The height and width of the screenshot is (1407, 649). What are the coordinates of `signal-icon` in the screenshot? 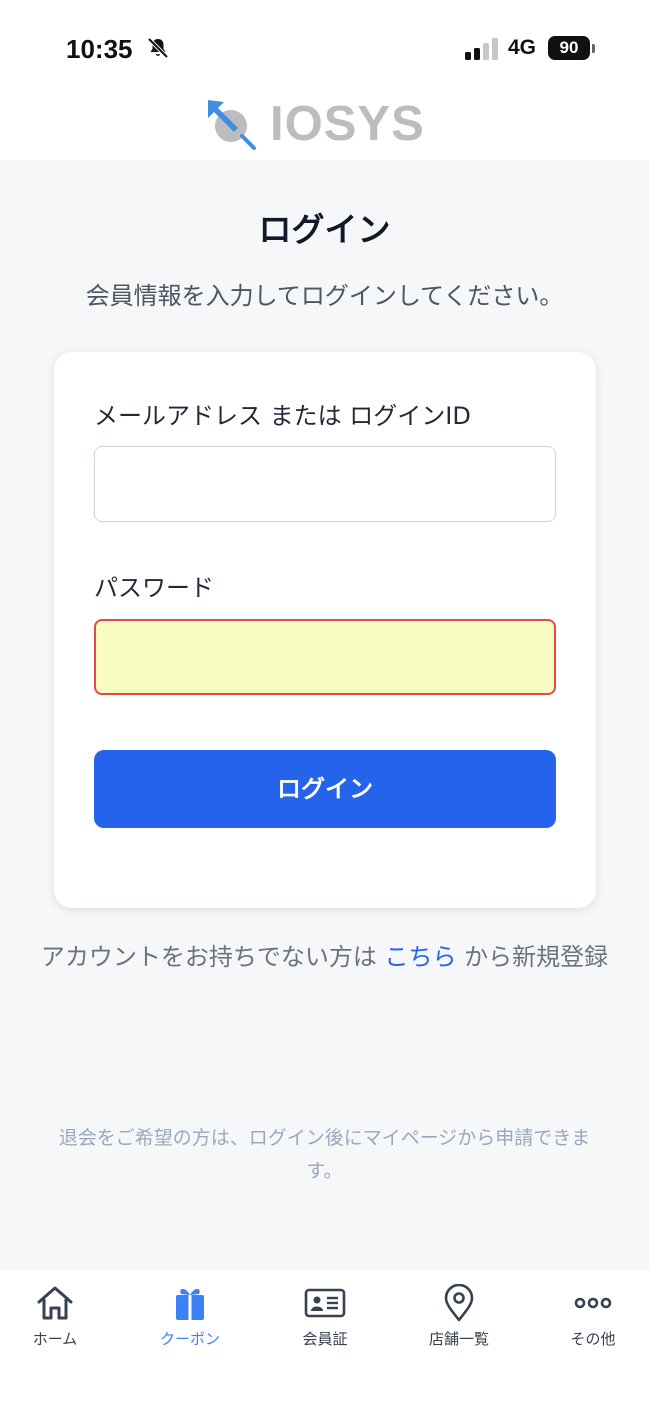 It's located at (481, 49).